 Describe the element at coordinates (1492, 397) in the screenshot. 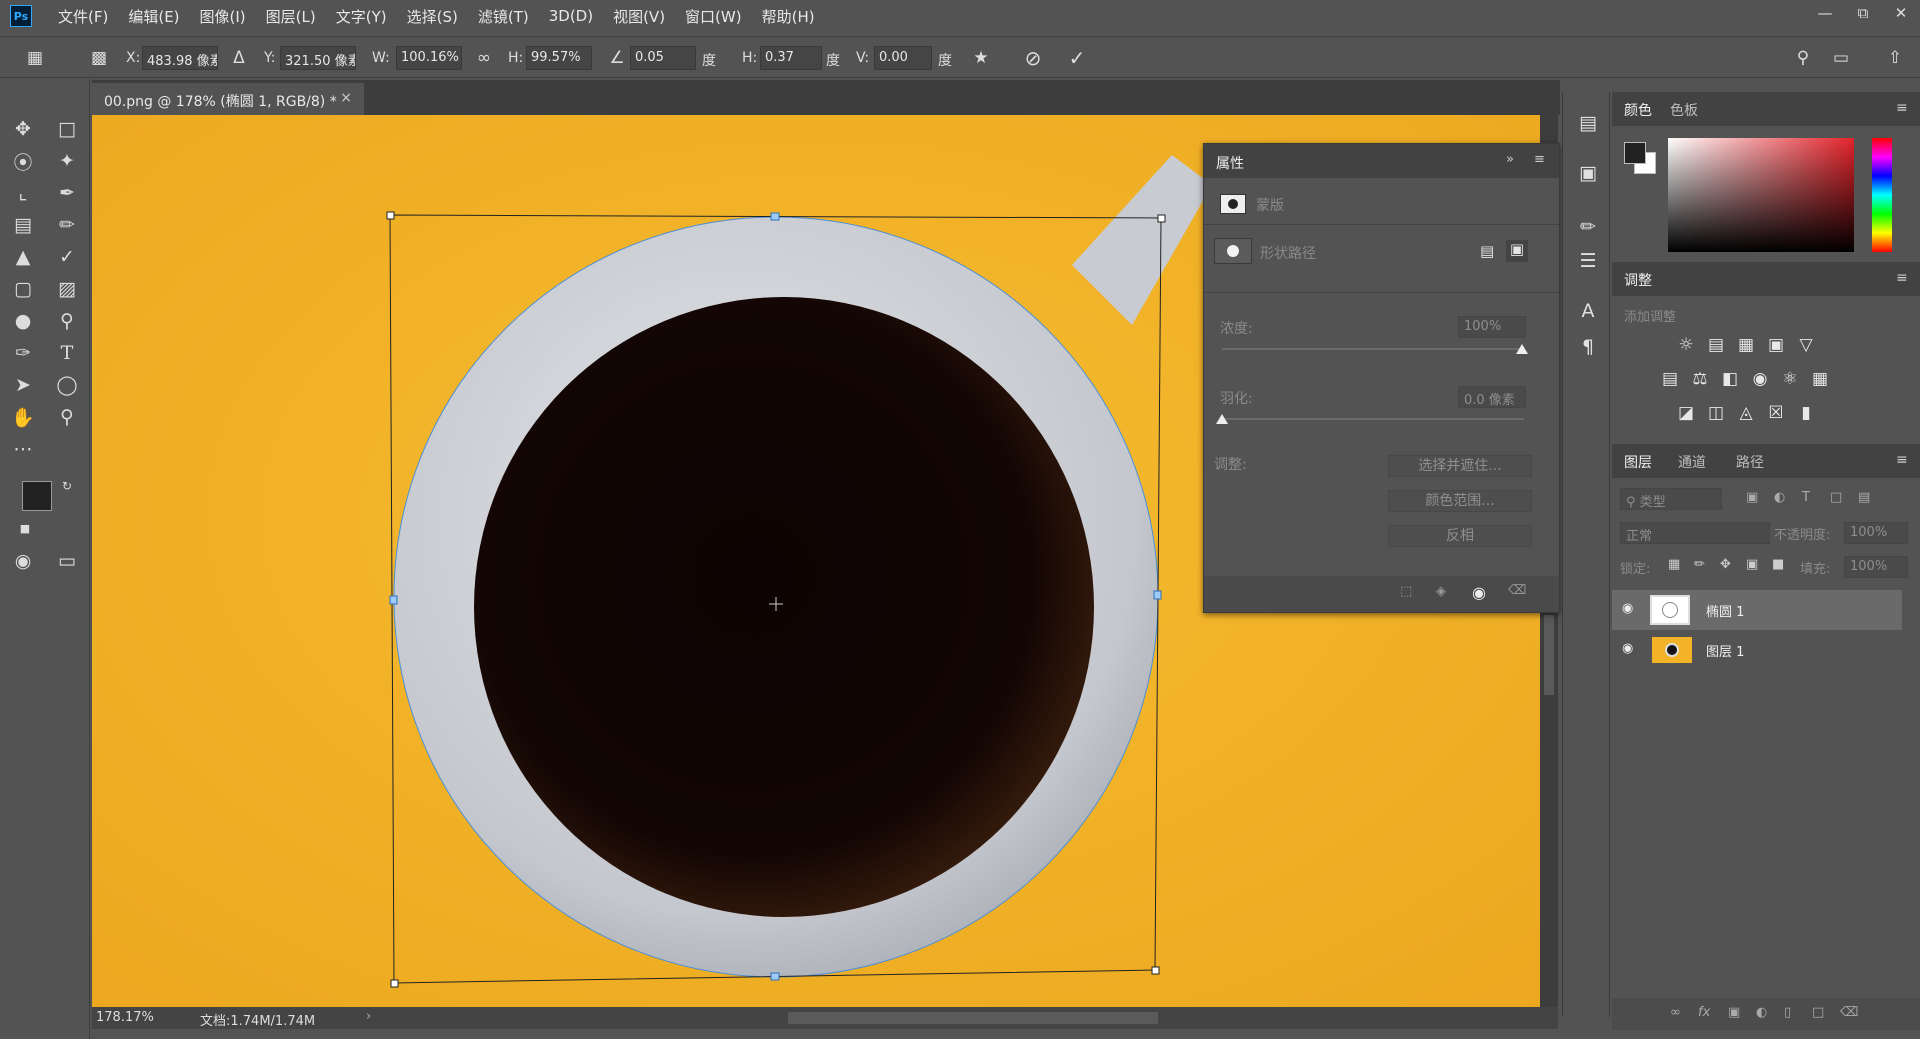

I see `feather-field: 0.0 像素` at that location.